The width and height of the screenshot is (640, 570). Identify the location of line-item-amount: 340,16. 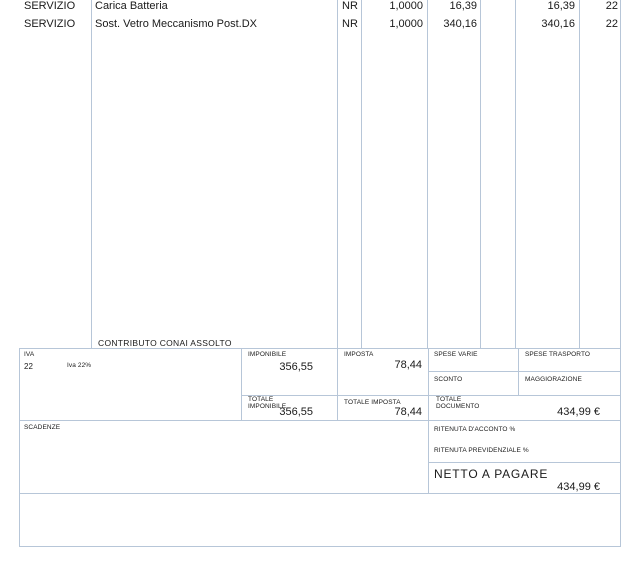
(558, 24).